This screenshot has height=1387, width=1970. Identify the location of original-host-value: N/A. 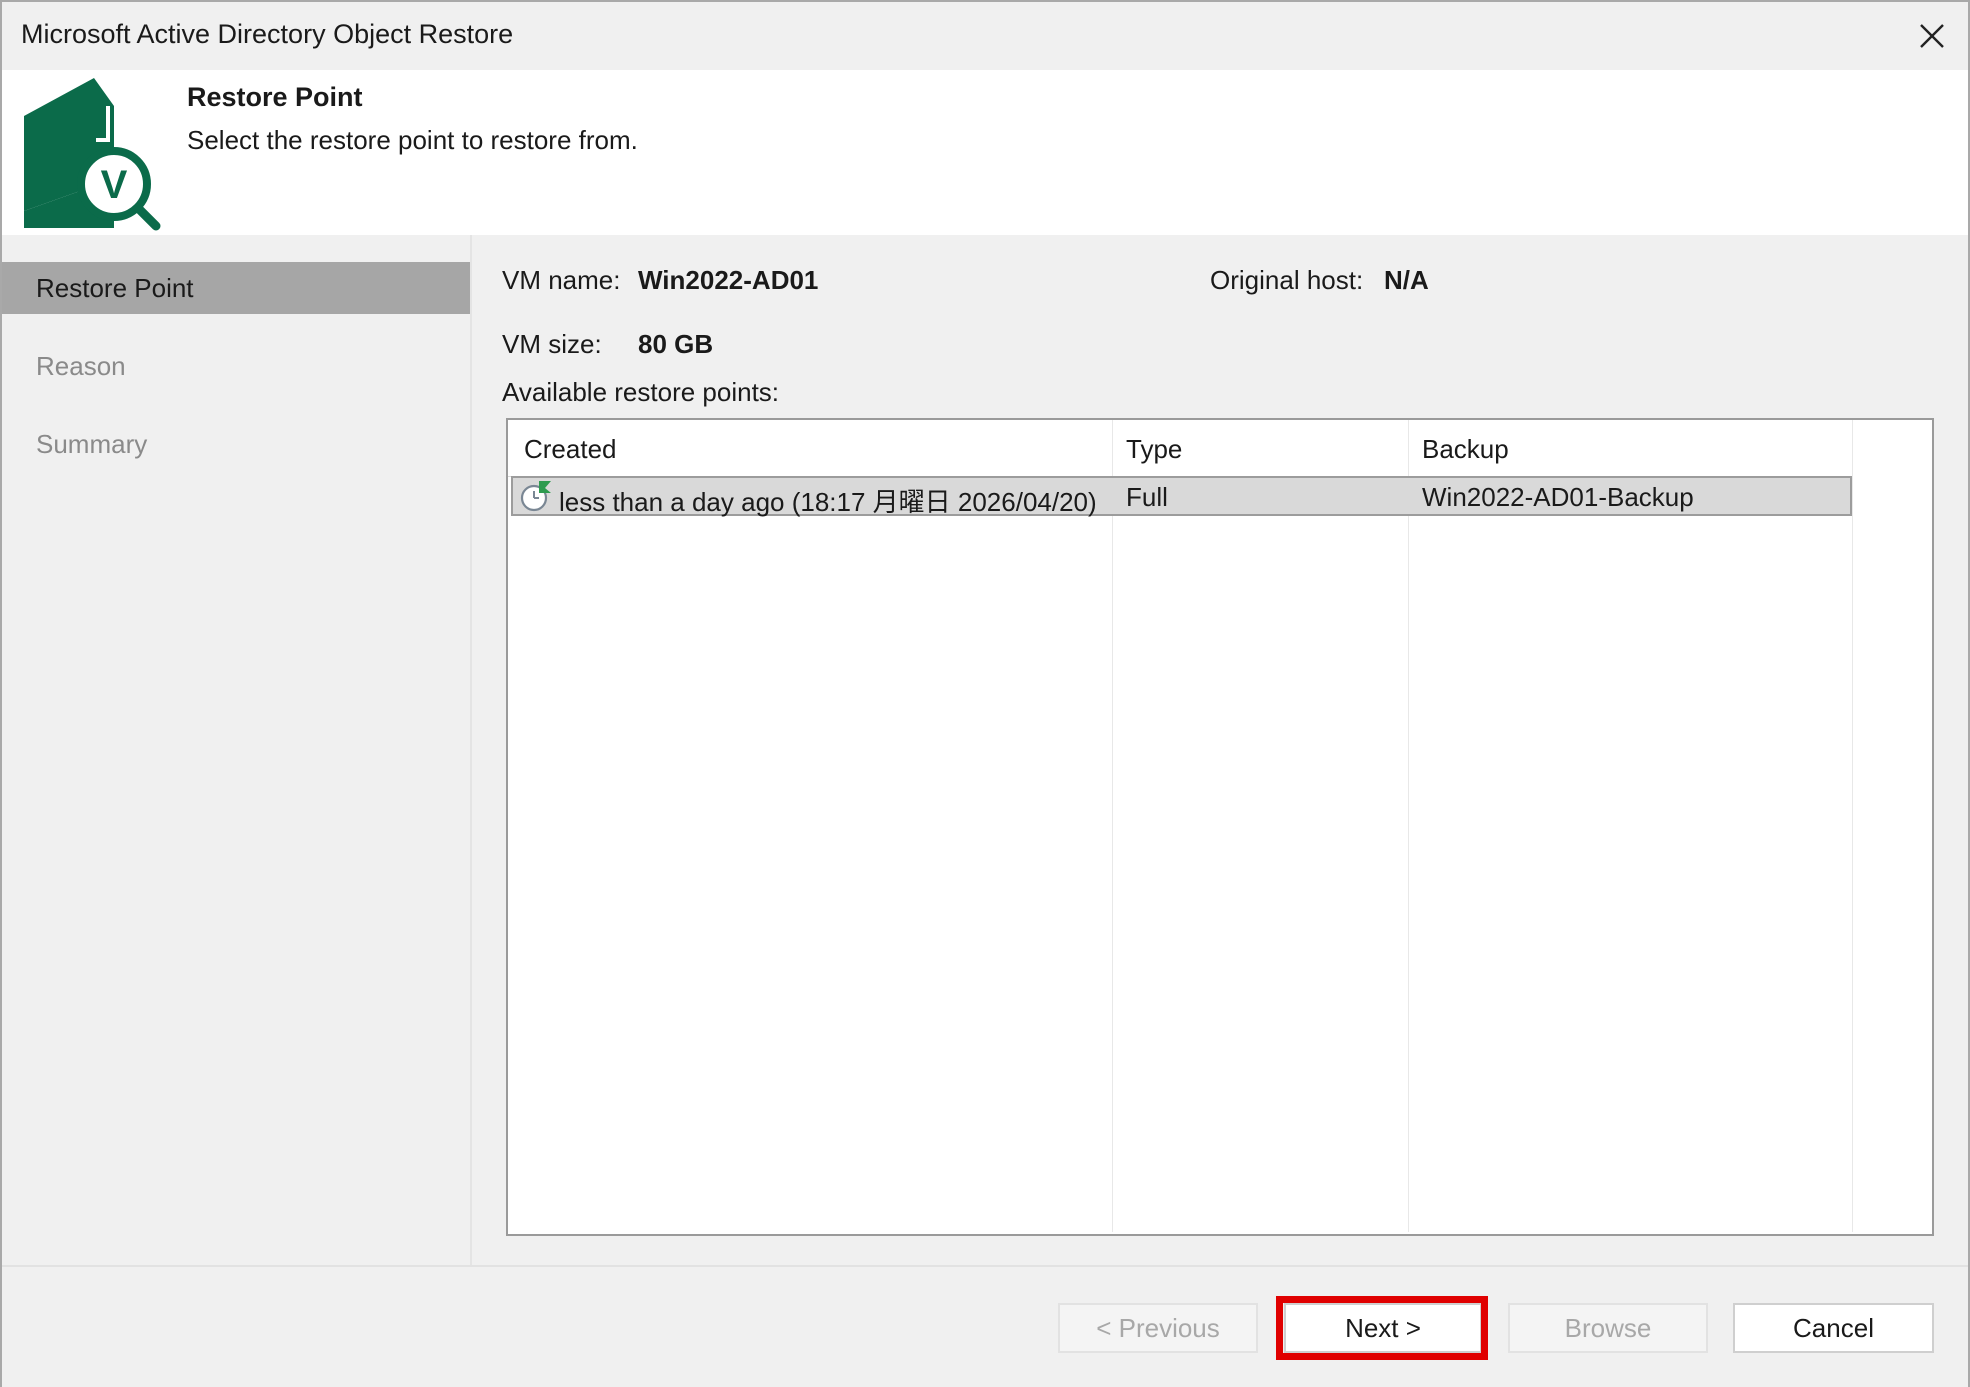
(1406, 280).